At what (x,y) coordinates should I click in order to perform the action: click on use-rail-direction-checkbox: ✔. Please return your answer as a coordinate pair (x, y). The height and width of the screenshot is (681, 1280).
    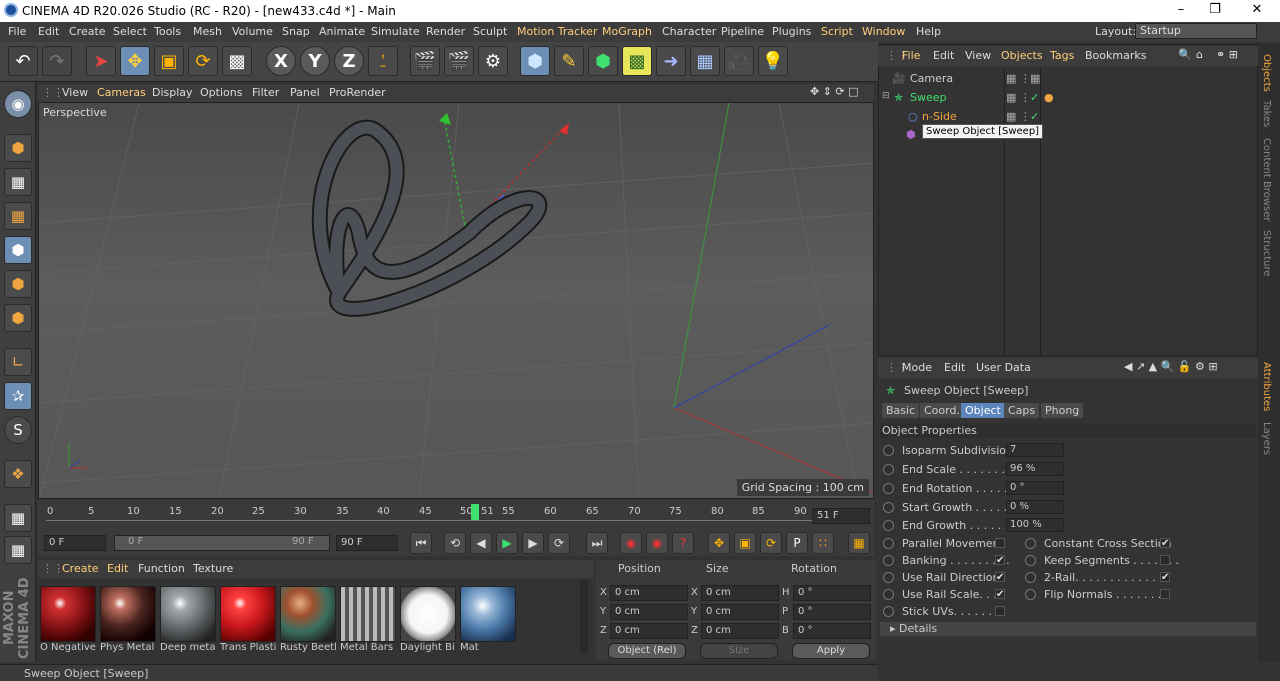
    Looking at the image, I should click on (1000, 577).